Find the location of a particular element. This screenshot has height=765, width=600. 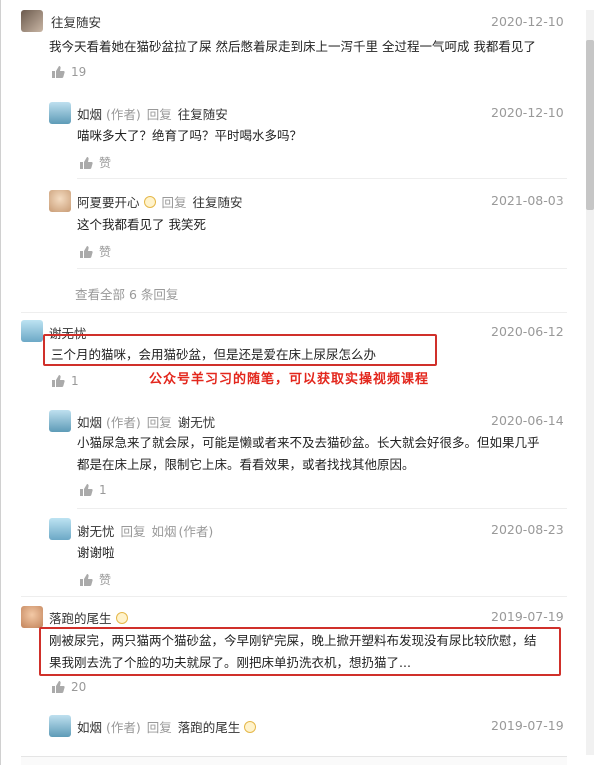

reply-target: 落跑的尾生 is located at coordinates (209, 726).